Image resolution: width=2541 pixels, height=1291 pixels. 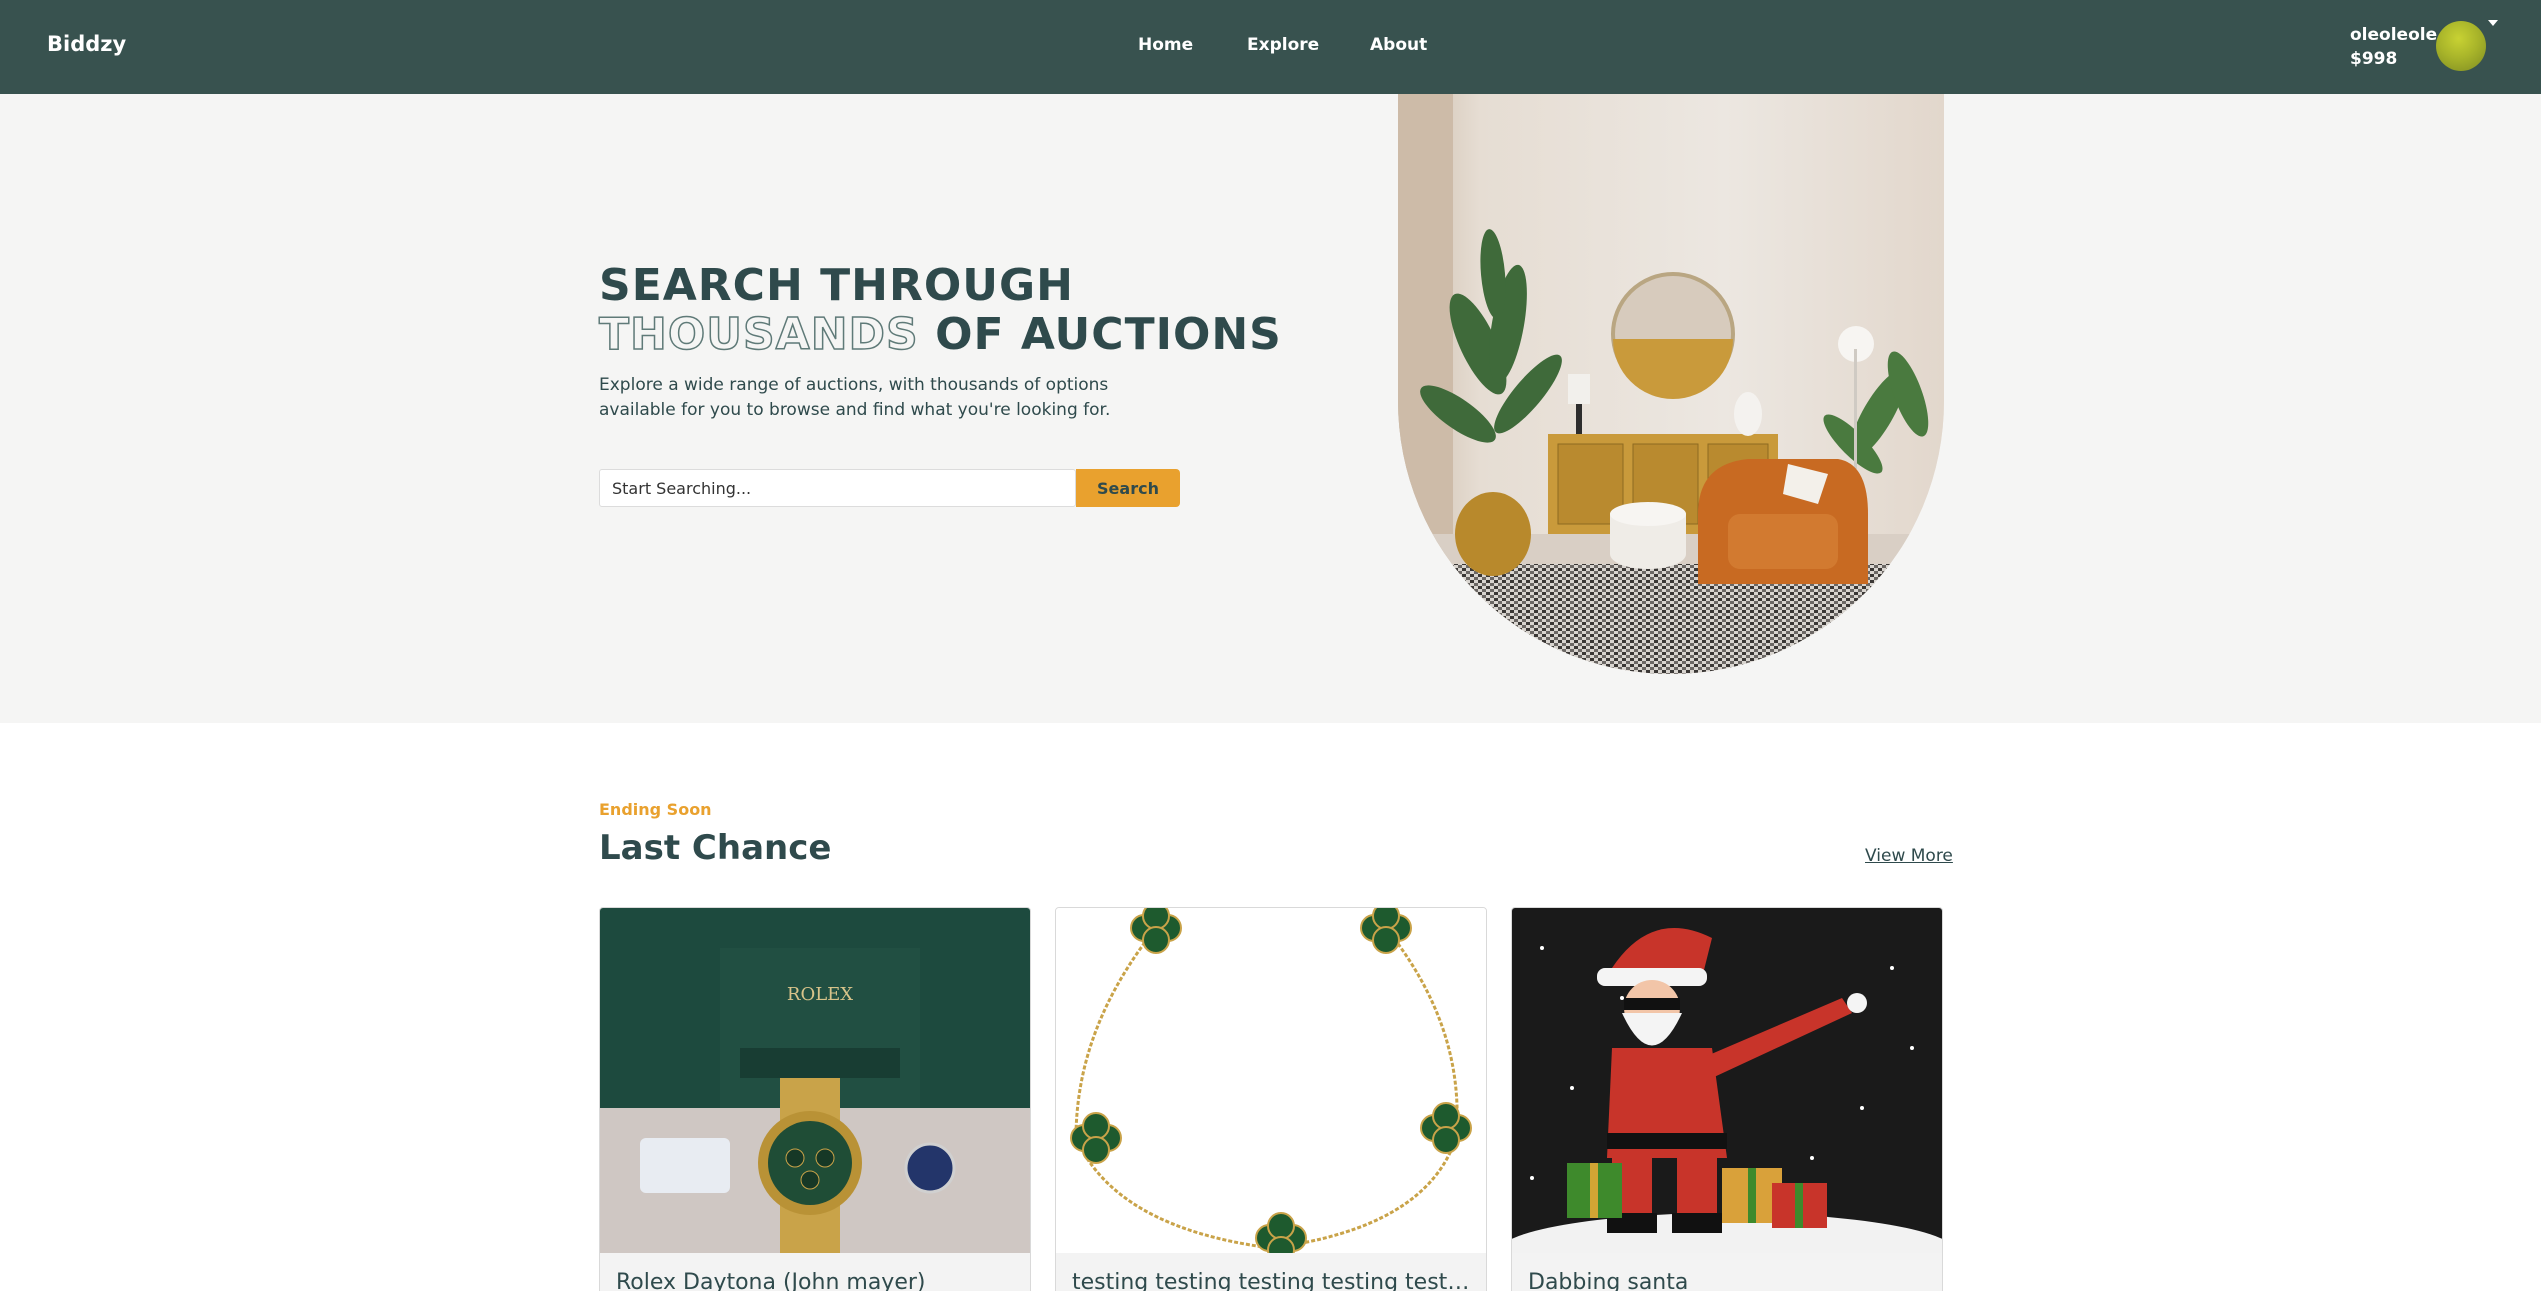 I want to click on hero-title-line1: SEARCH THROUGH, so click(x=836, y=285).